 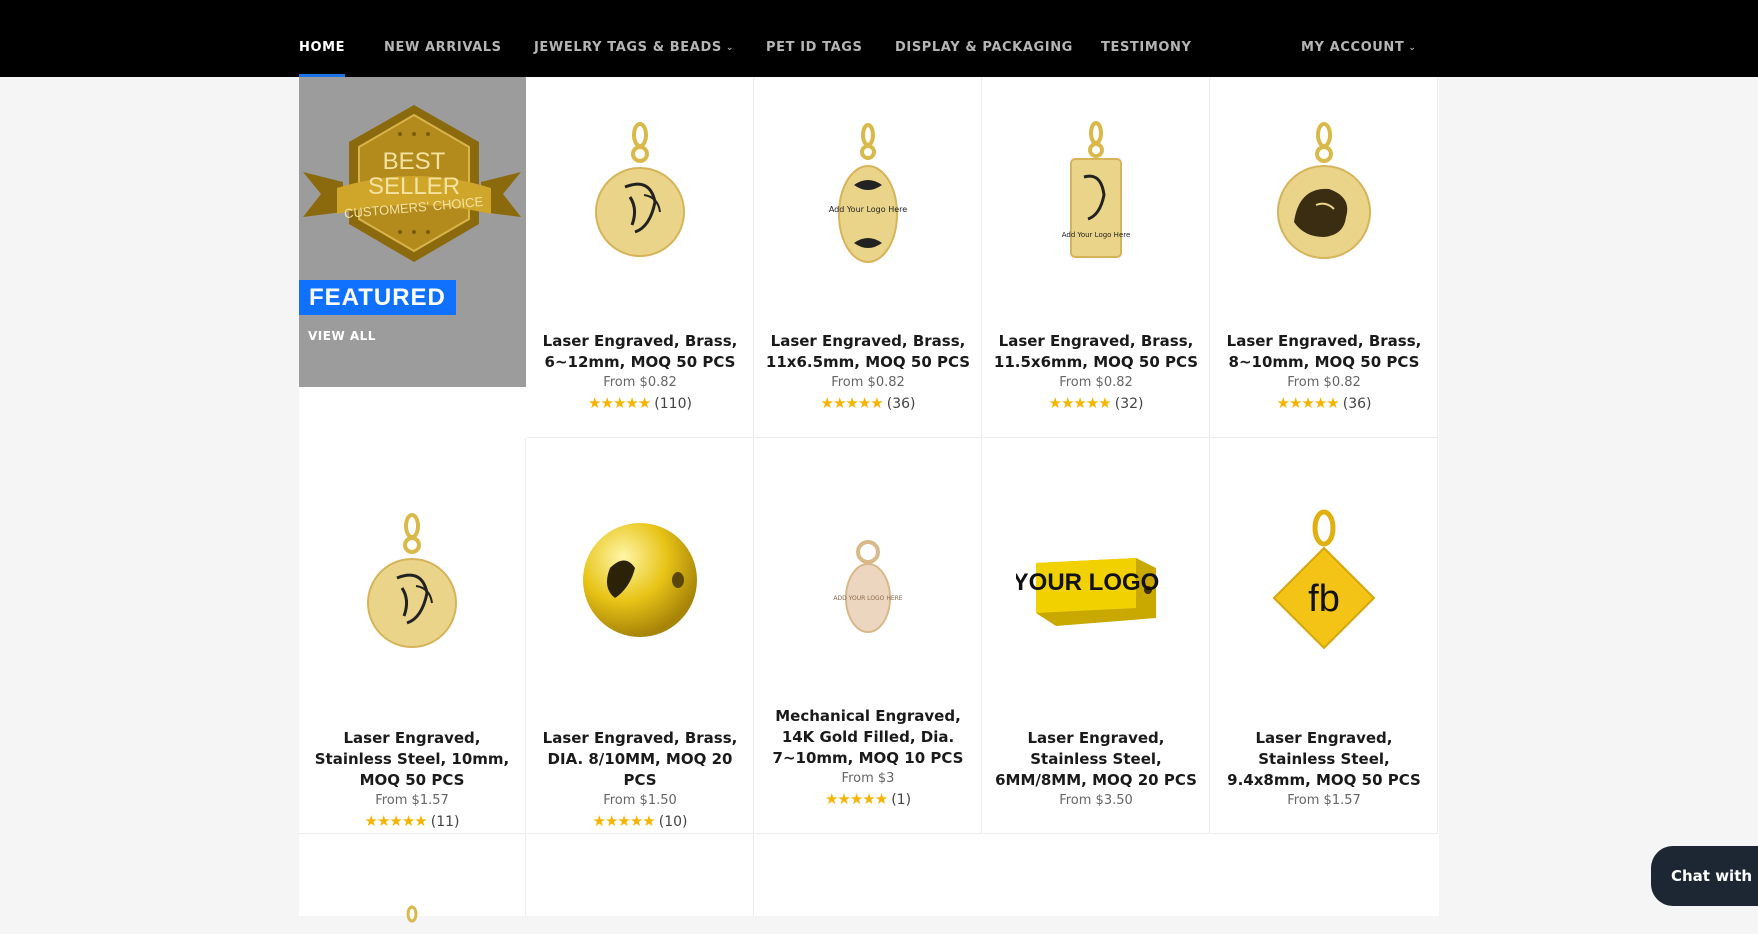 I want to click on nav-my-account: MY ACCOUNT ⌄, so click(x=1359, y=38).